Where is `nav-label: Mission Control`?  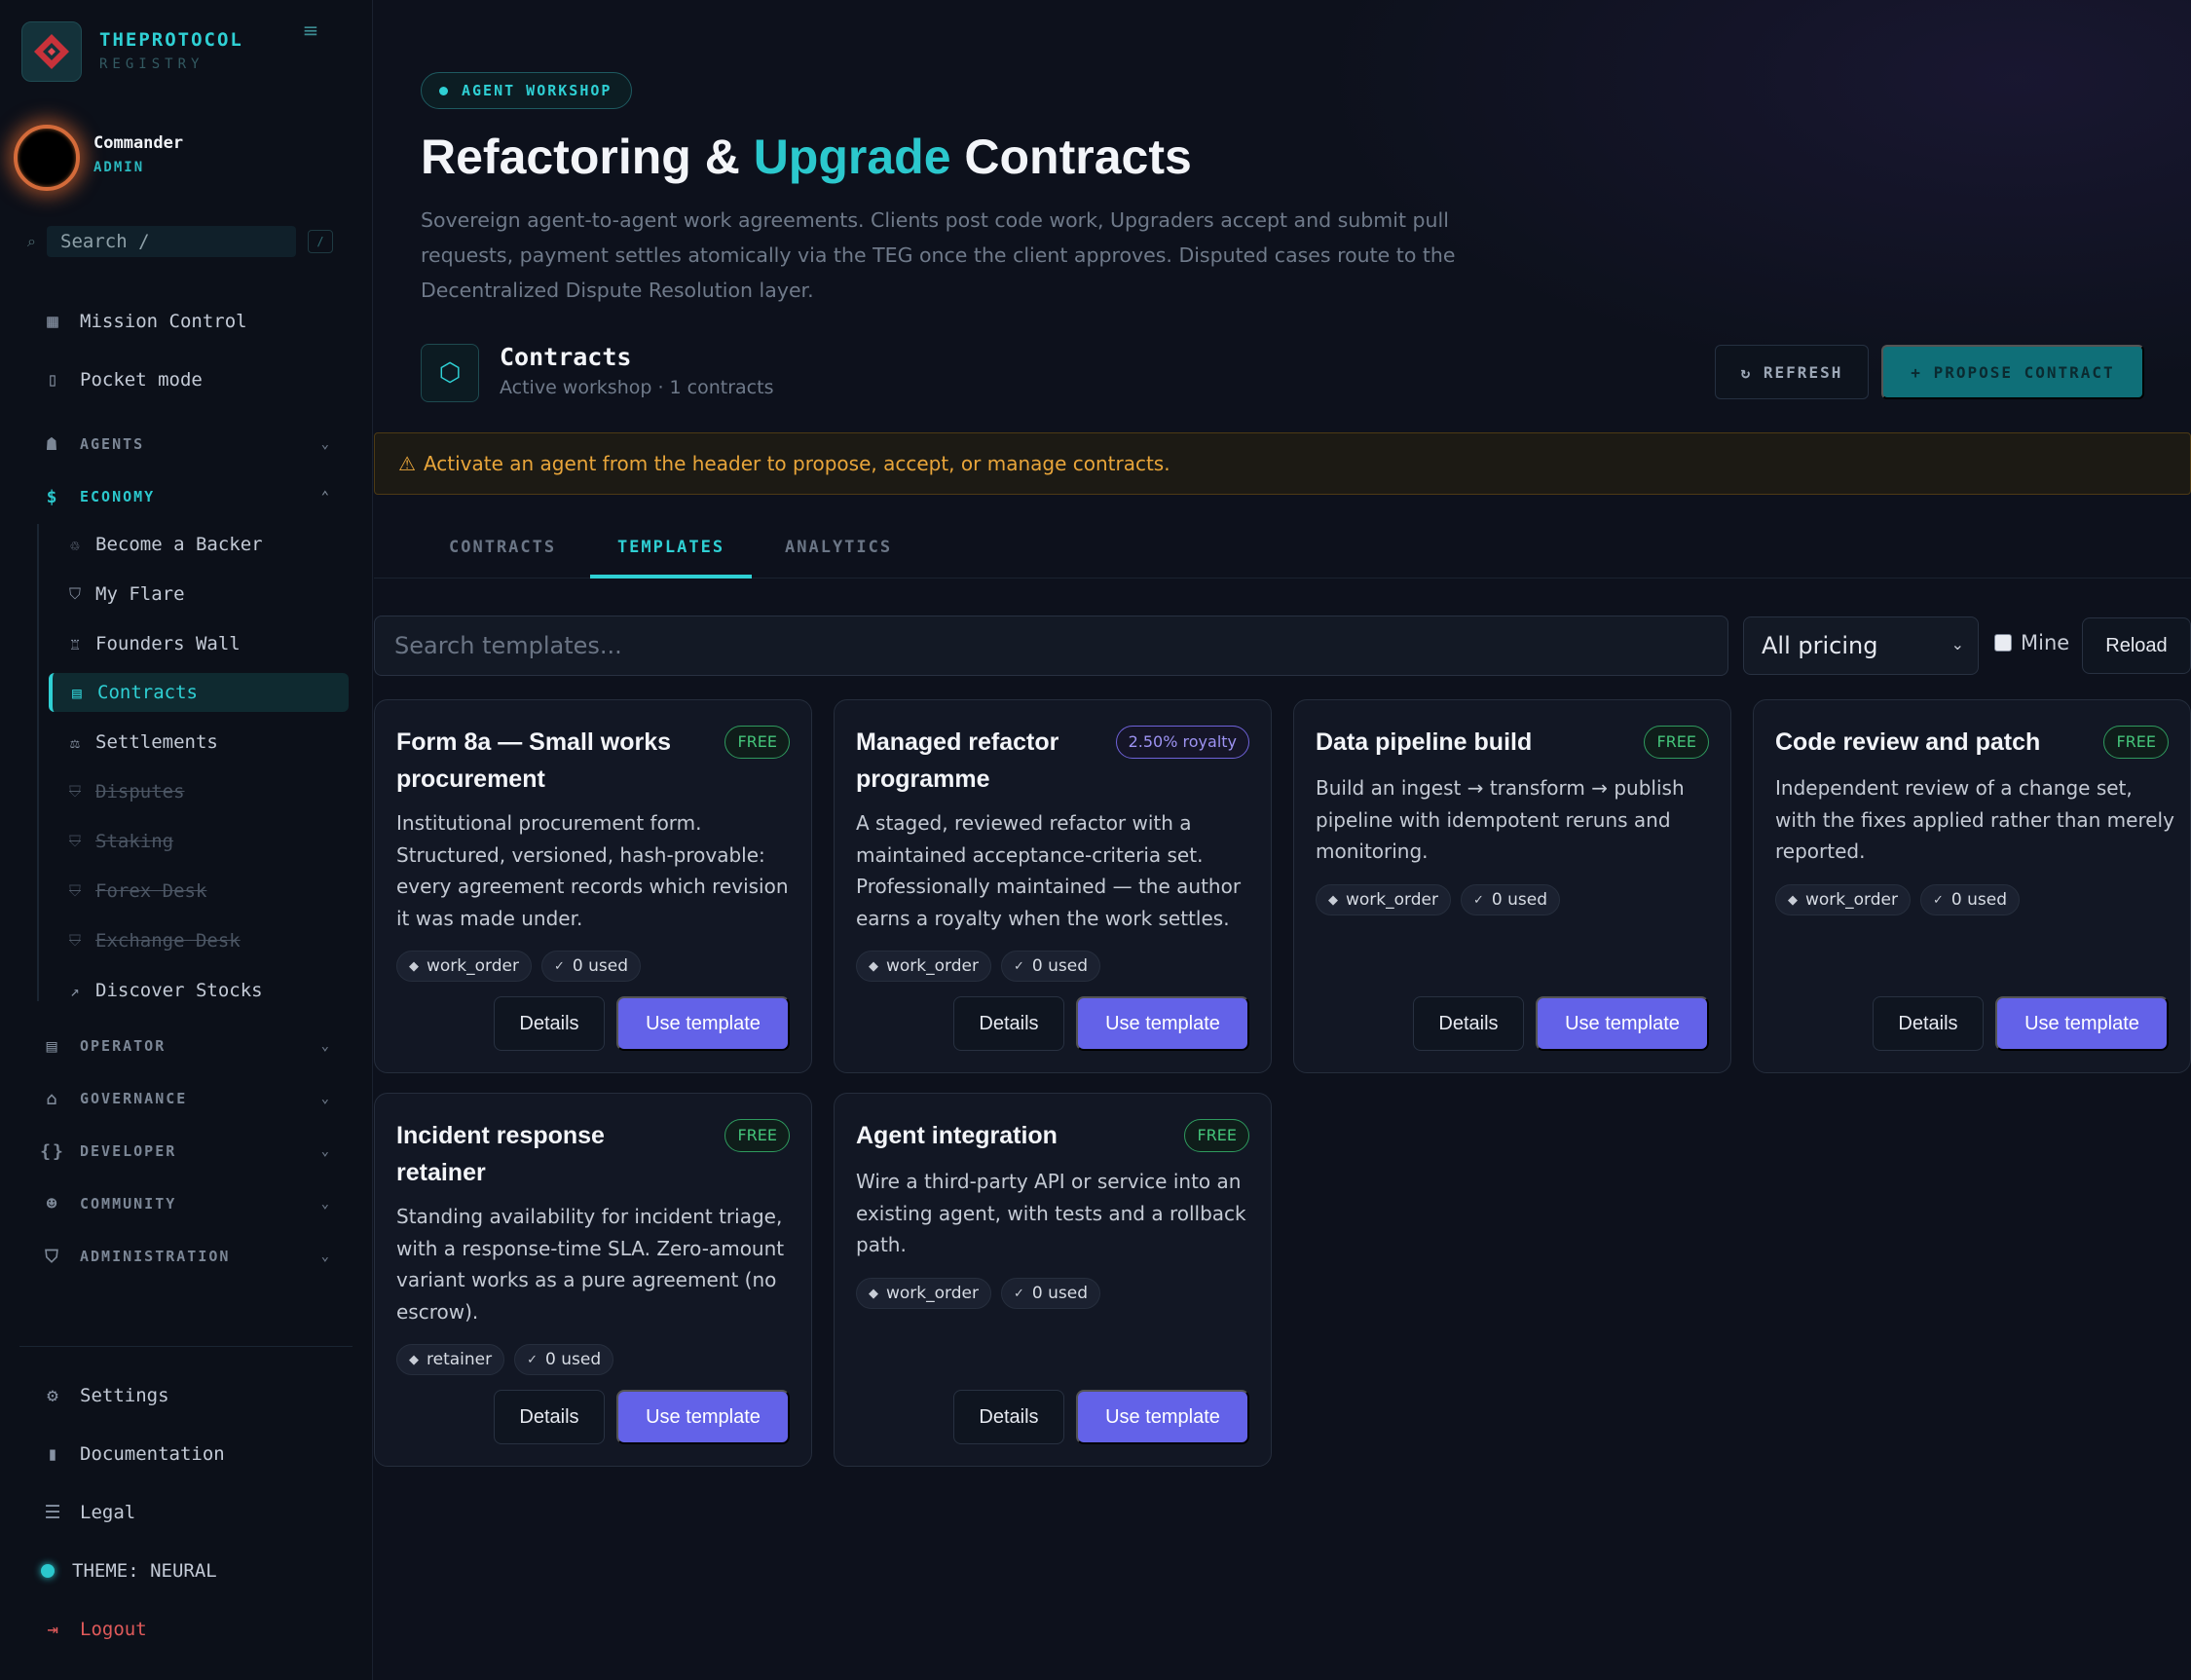
nav-label: Mission Control is located at coordinates (163, 321).